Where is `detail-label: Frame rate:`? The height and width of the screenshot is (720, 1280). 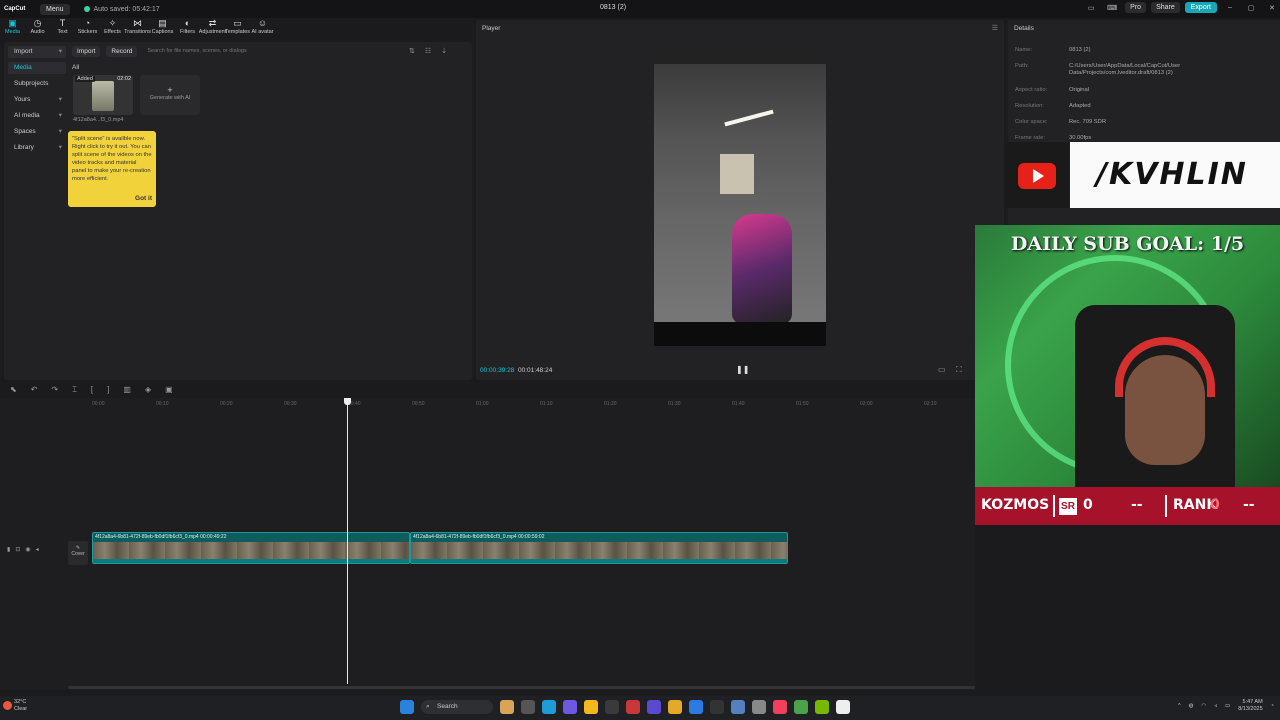 detail-label: Frame rate: is located at coordinates (1030, 138).